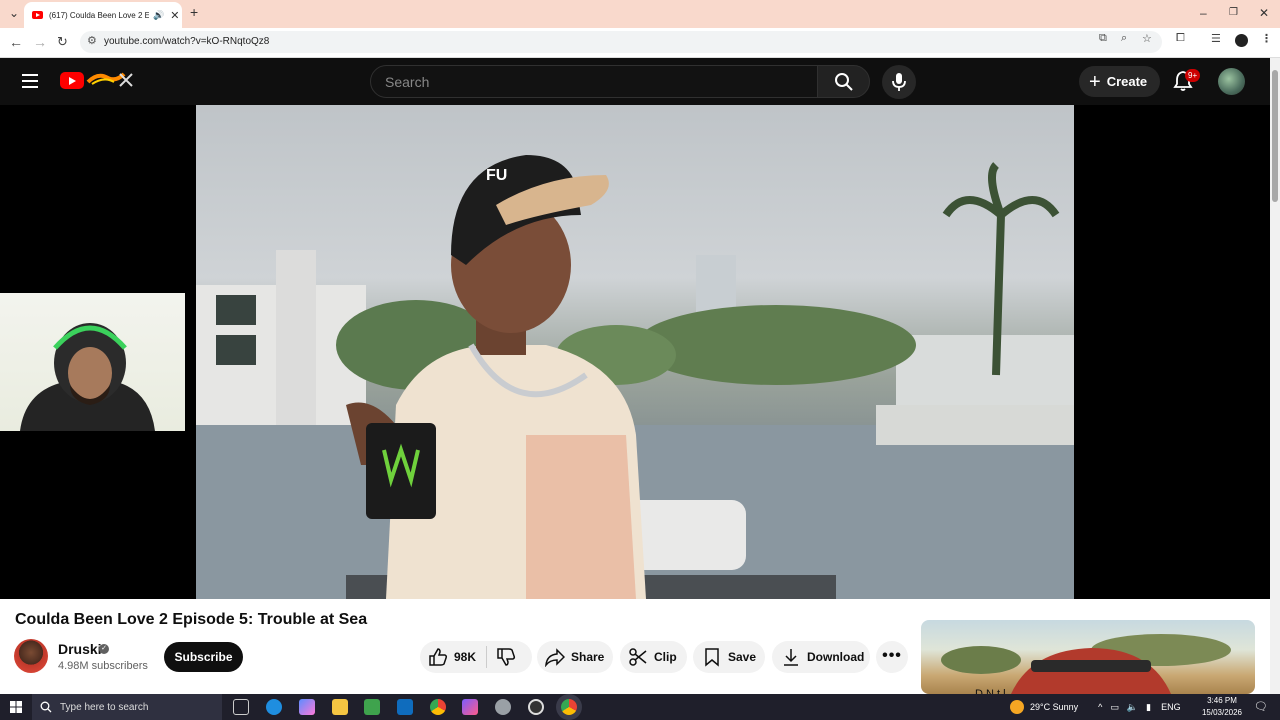 The width and height of the screenshot is (1280, 720). I want to click on forward-icon: →, so click(40, 42).